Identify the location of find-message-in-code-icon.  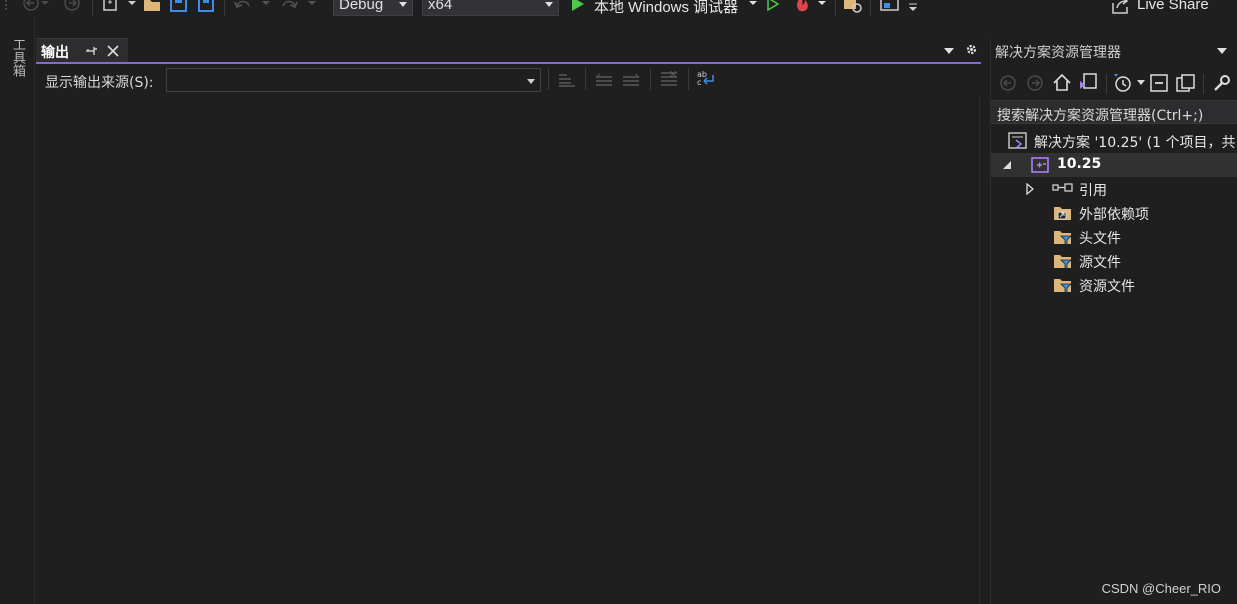
(567, 80).